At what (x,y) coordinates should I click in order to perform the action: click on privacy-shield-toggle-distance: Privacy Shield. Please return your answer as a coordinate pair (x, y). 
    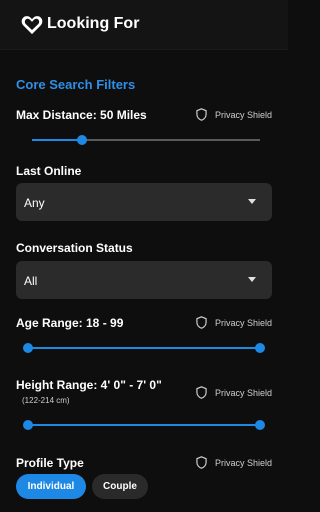
    Looking at the image, I should click on (234, 114).